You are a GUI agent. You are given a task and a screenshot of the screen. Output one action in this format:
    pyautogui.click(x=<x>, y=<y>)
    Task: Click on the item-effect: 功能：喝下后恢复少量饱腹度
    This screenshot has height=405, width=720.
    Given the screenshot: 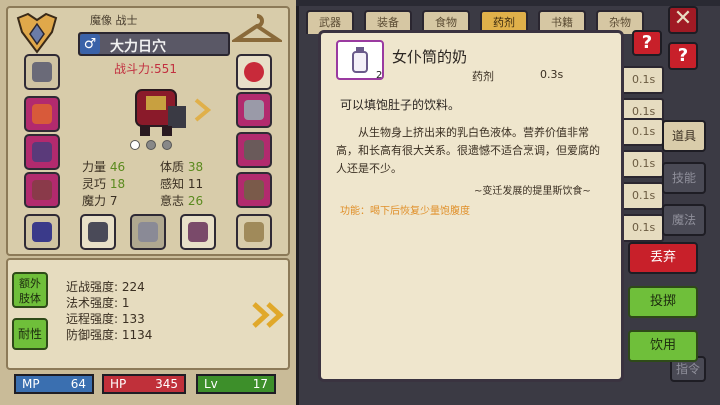 What is the action you would take?
    pyautogui.click(x=405, y=211)
    